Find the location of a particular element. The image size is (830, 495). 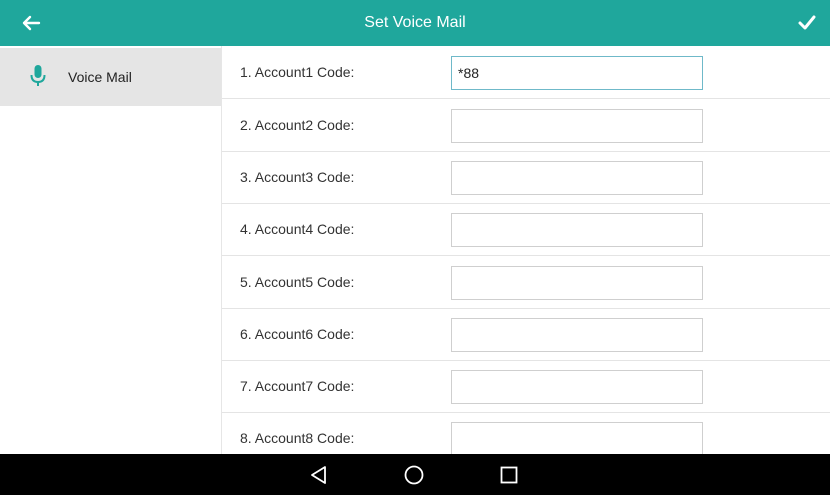

list-item: 2. Account2 Code: is located at coordinates (526, 125).